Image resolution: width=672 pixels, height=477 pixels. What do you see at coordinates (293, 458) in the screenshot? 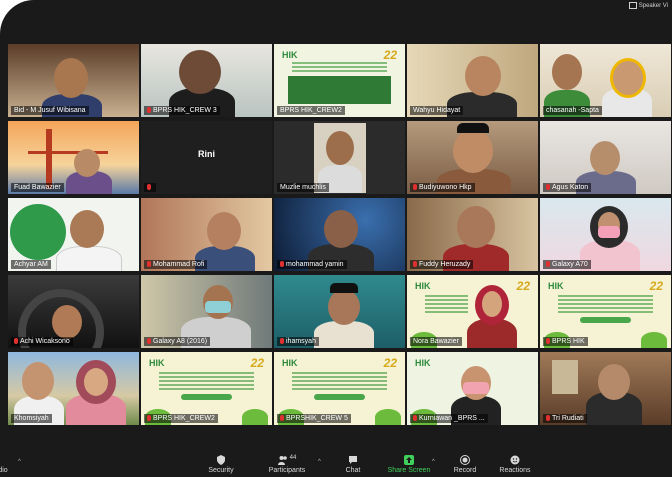
I see `participants-count: 44` at bounding box center [293, 458].